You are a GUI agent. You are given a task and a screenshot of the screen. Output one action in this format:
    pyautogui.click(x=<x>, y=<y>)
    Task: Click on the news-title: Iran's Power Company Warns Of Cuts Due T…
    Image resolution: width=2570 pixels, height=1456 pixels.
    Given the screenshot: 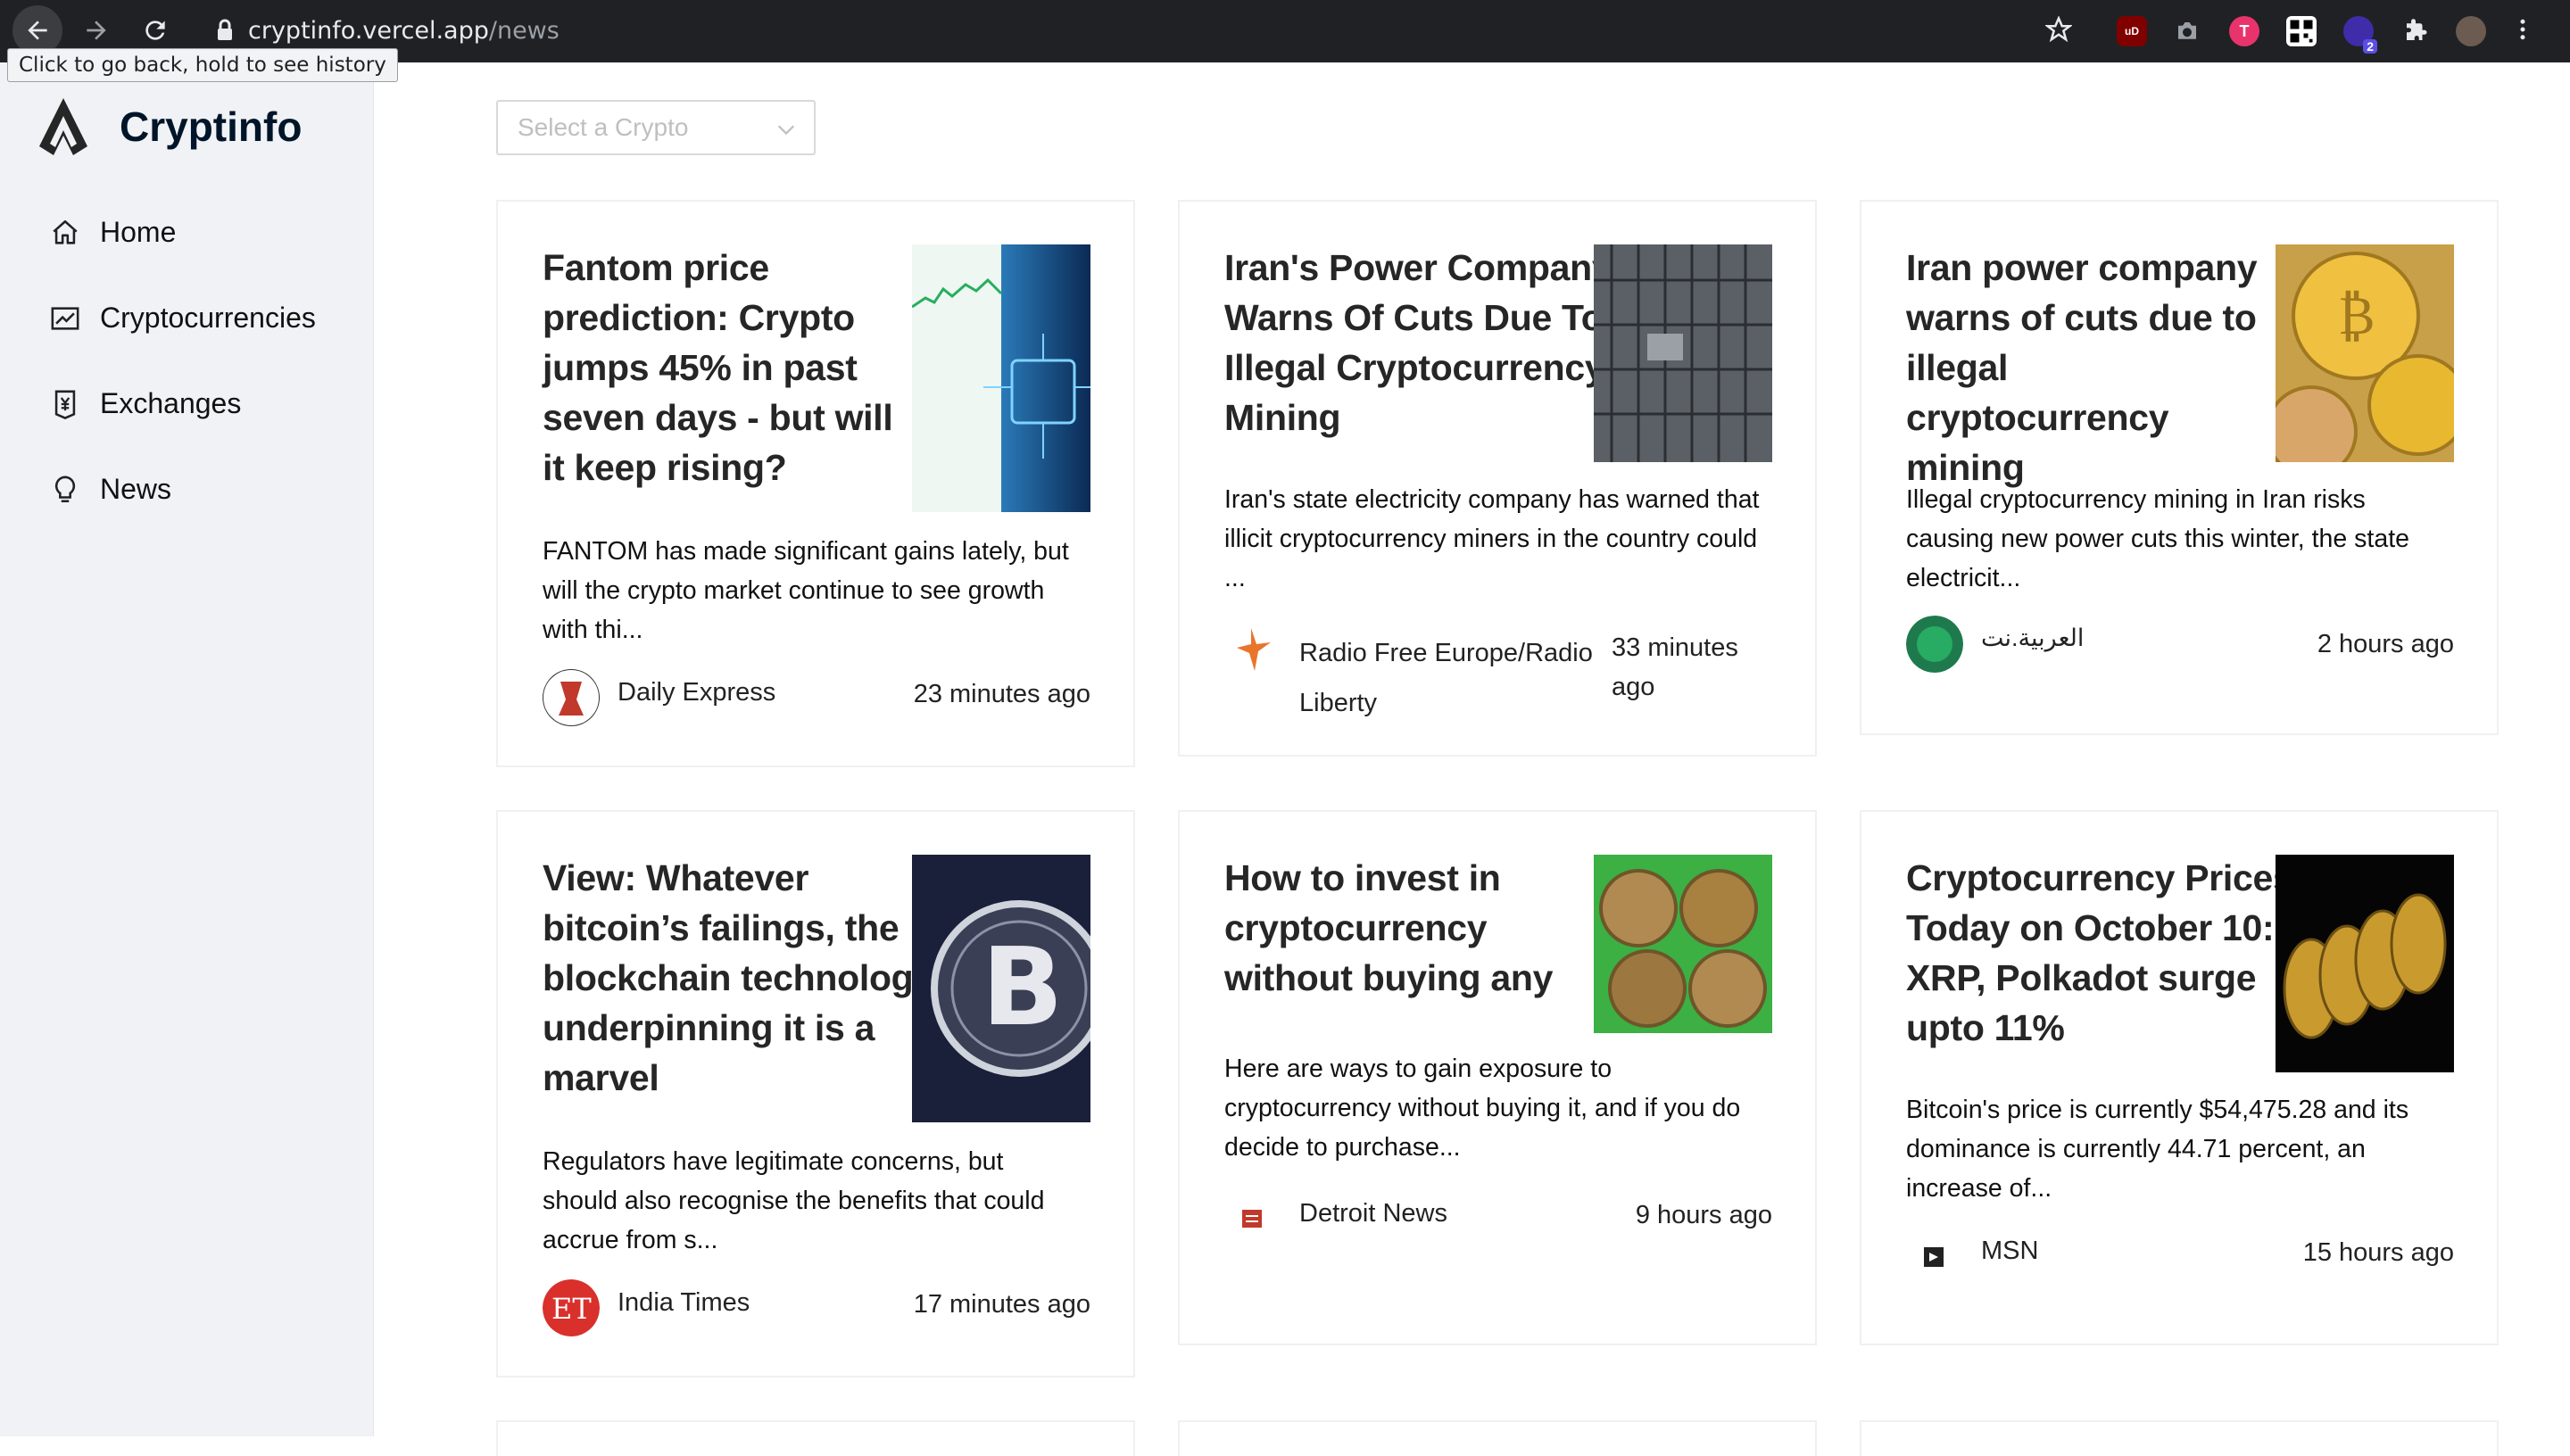 What is the action you would take?
    pyautogui.click(x=1421, y=343)
    